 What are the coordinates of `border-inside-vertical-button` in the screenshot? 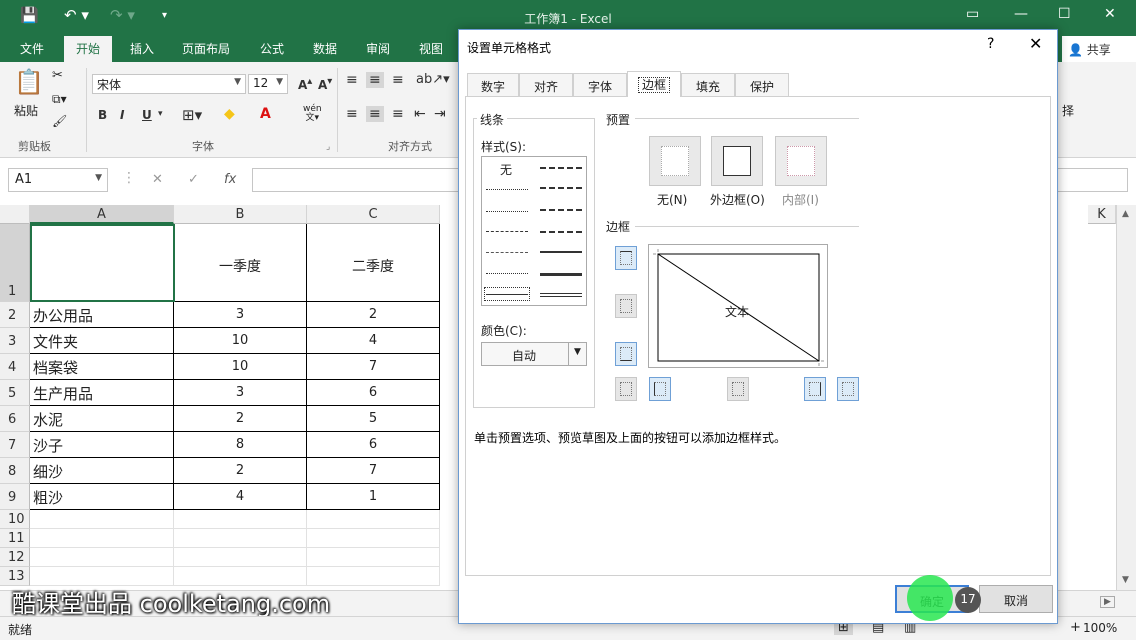 It's located at (738, 389).